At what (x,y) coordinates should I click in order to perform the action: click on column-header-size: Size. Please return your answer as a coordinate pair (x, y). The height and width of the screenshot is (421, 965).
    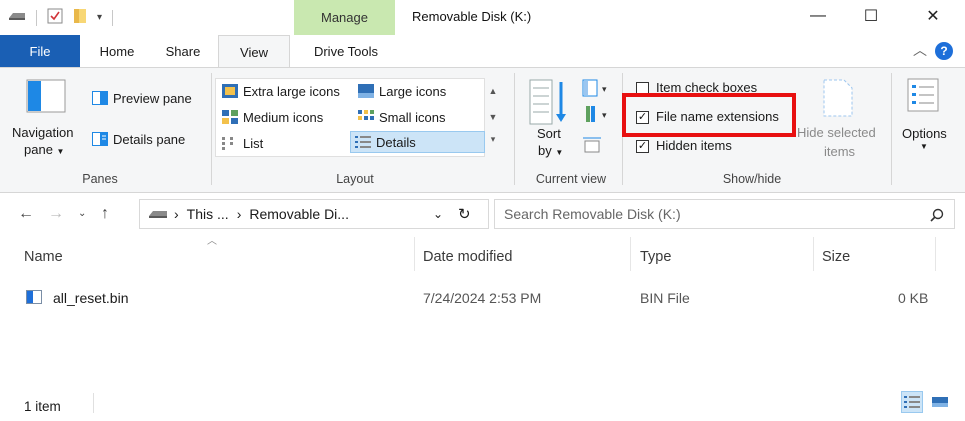
    Looking at the image, I should click on (836, 257).